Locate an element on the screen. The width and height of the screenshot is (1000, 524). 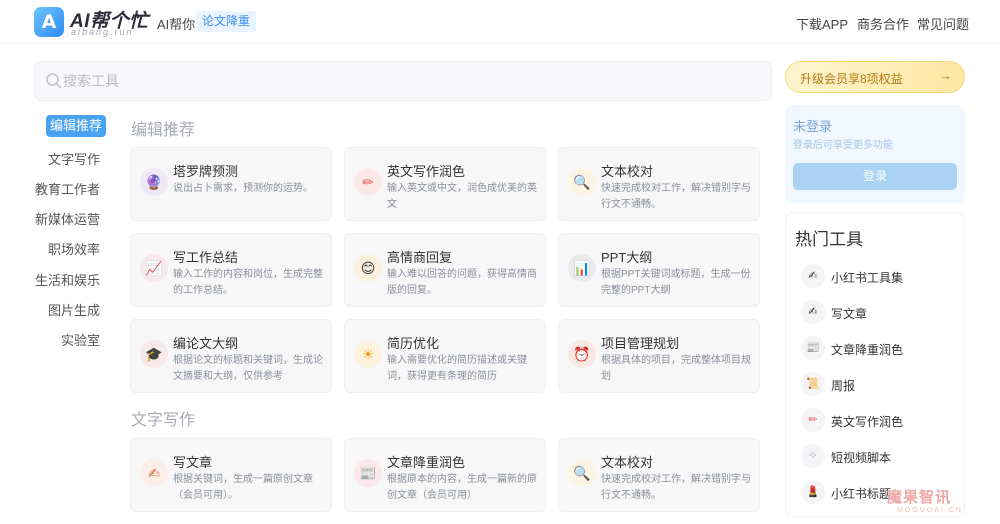
hot-tools-title: 热门工具 is located at coordinates (829, 239).